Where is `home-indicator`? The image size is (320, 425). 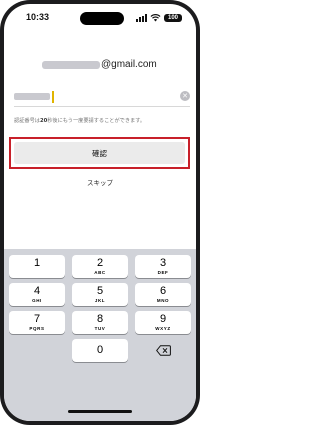 home-indicator is located at coordinates (100, 411).